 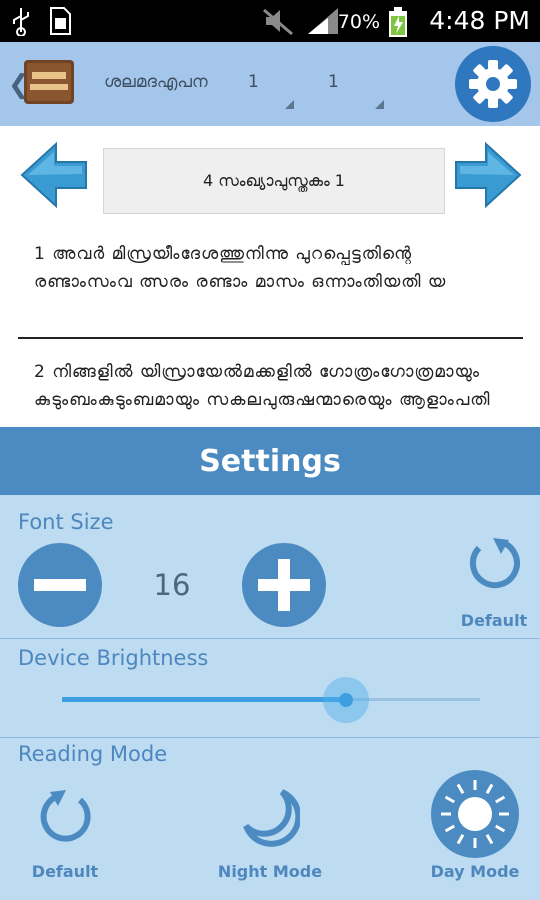 What do you see at coordinates (274, 181) in the screenshot?
I see `chapter-title: 4 സംഖ്യാപുസ്തകം 1` at bounding box center [274, 181].